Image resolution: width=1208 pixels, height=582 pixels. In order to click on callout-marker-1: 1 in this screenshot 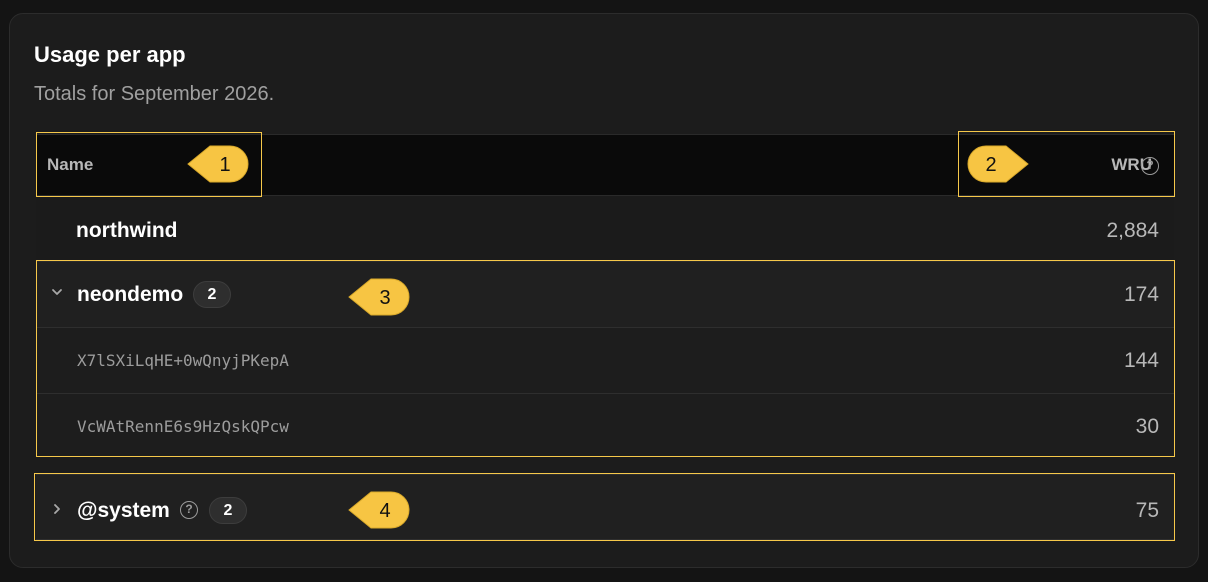, I will do `click(218, 164)`.